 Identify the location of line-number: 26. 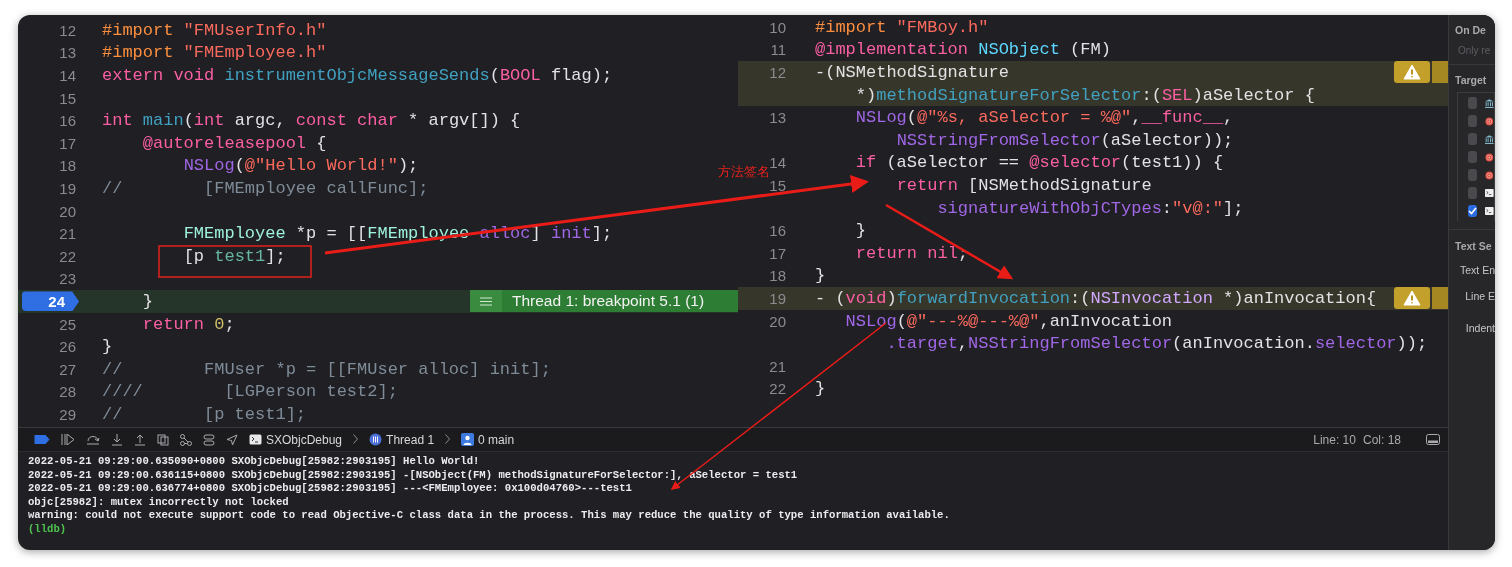
(67, 347).